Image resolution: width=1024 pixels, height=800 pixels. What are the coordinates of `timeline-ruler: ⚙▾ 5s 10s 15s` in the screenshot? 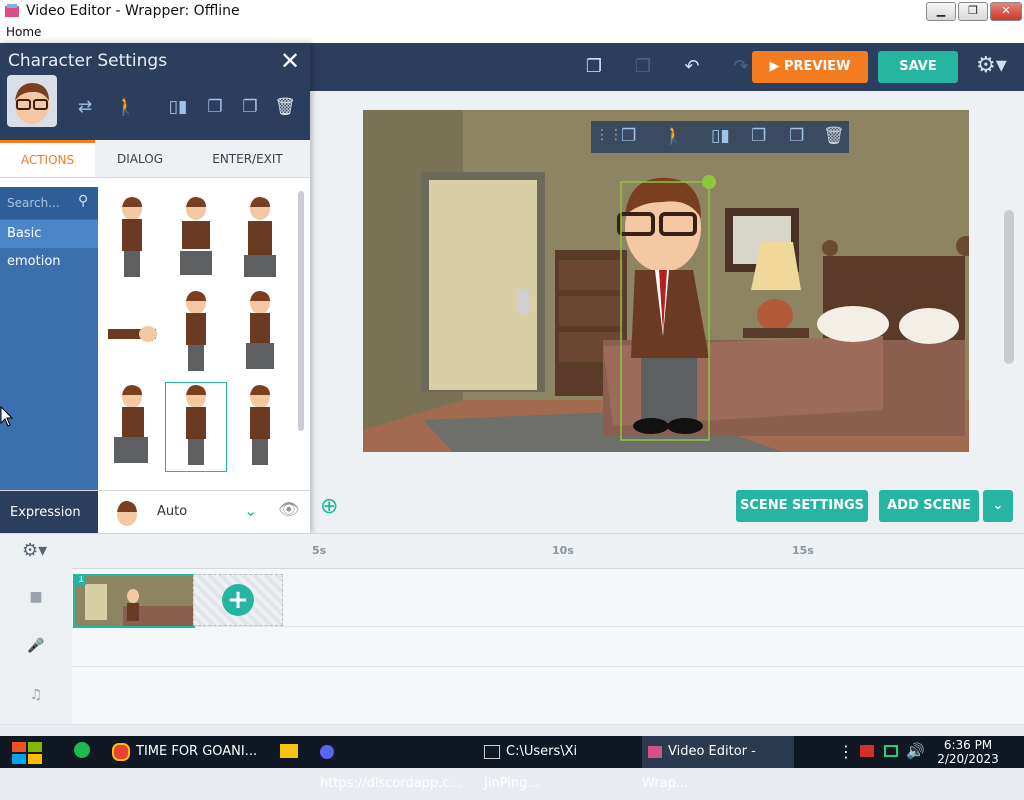 It's located at (512, 551).